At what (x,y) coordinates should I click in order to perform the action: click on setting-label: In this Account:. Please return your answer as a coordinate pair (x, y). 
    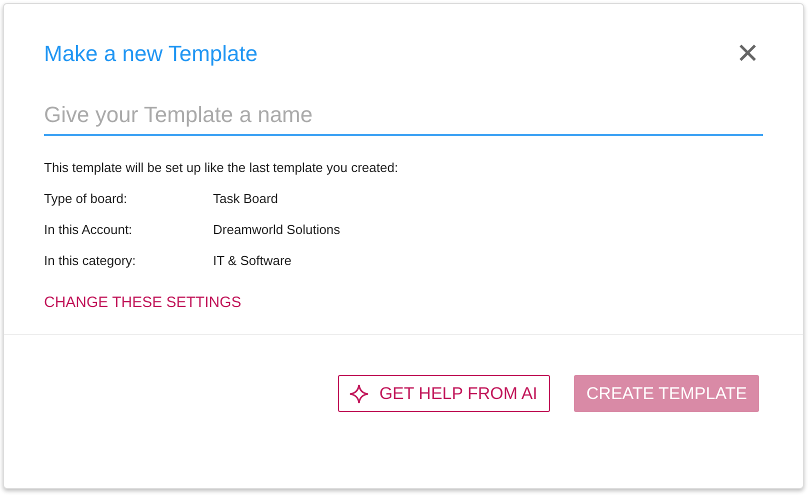
    Looking at the image, I should click on (89, 229).